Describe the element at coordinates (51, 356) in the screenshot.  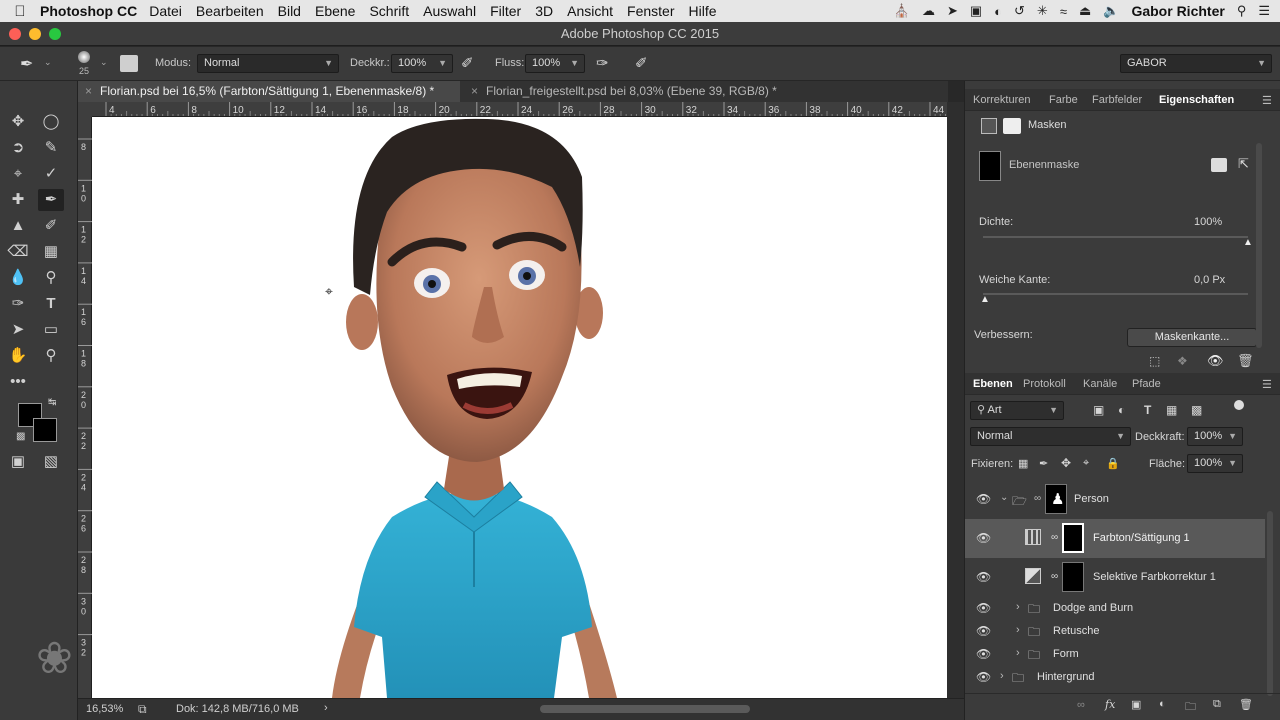
I see `zoom-tool-icon: ⚲` at that location.